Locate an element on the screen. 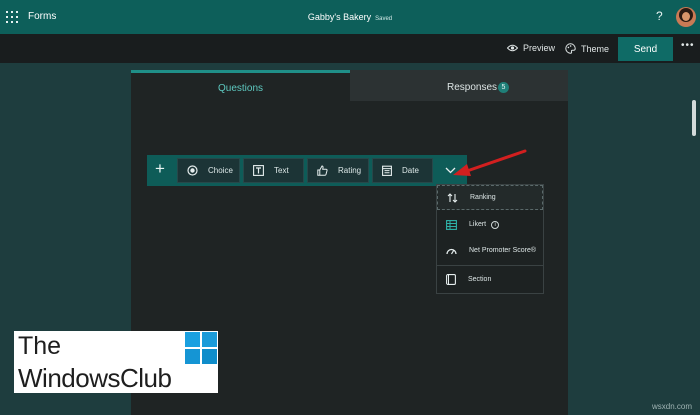  calendar-icon is located at coordinates (387, 170).